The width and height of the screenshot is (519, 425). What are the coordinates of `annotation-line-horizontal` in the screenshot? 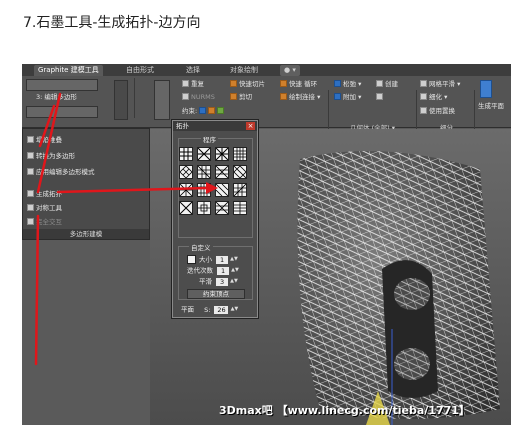 It's located at (133, 190).